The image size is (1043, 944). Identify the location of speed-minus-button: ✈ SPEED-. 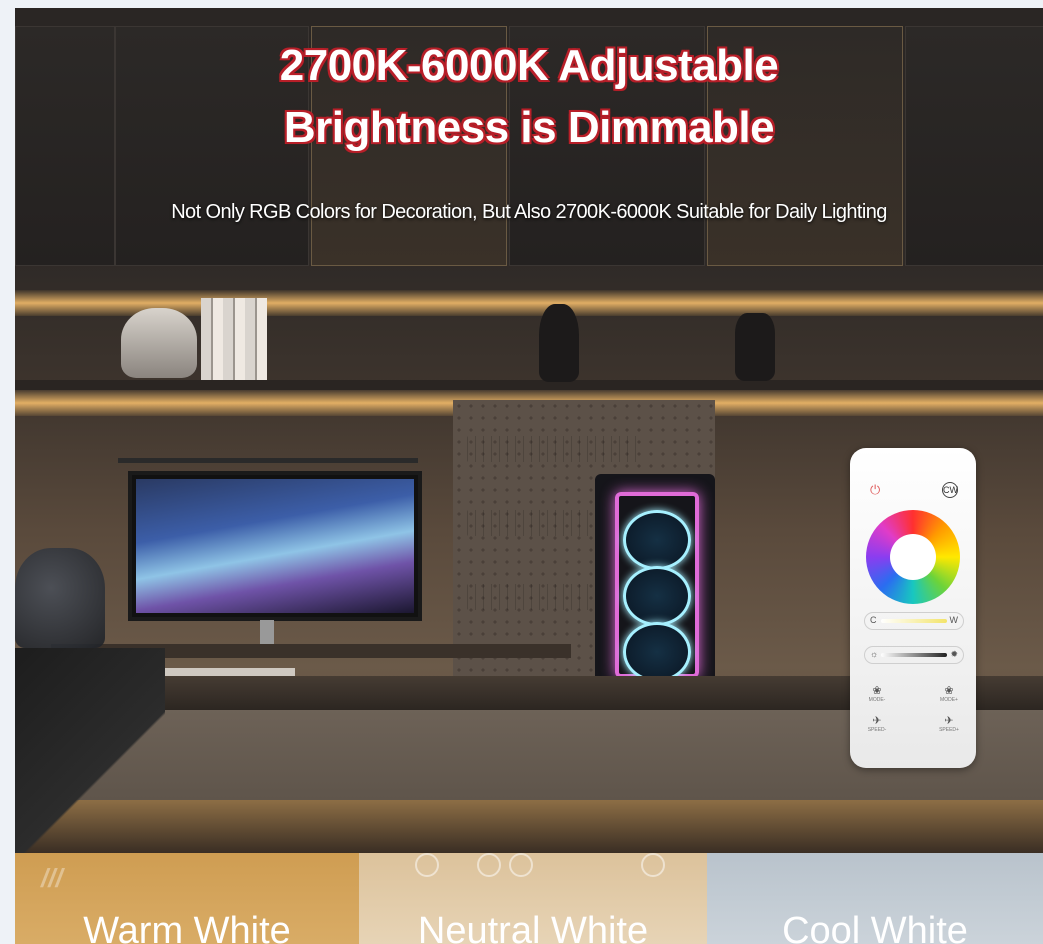
(877, 724).